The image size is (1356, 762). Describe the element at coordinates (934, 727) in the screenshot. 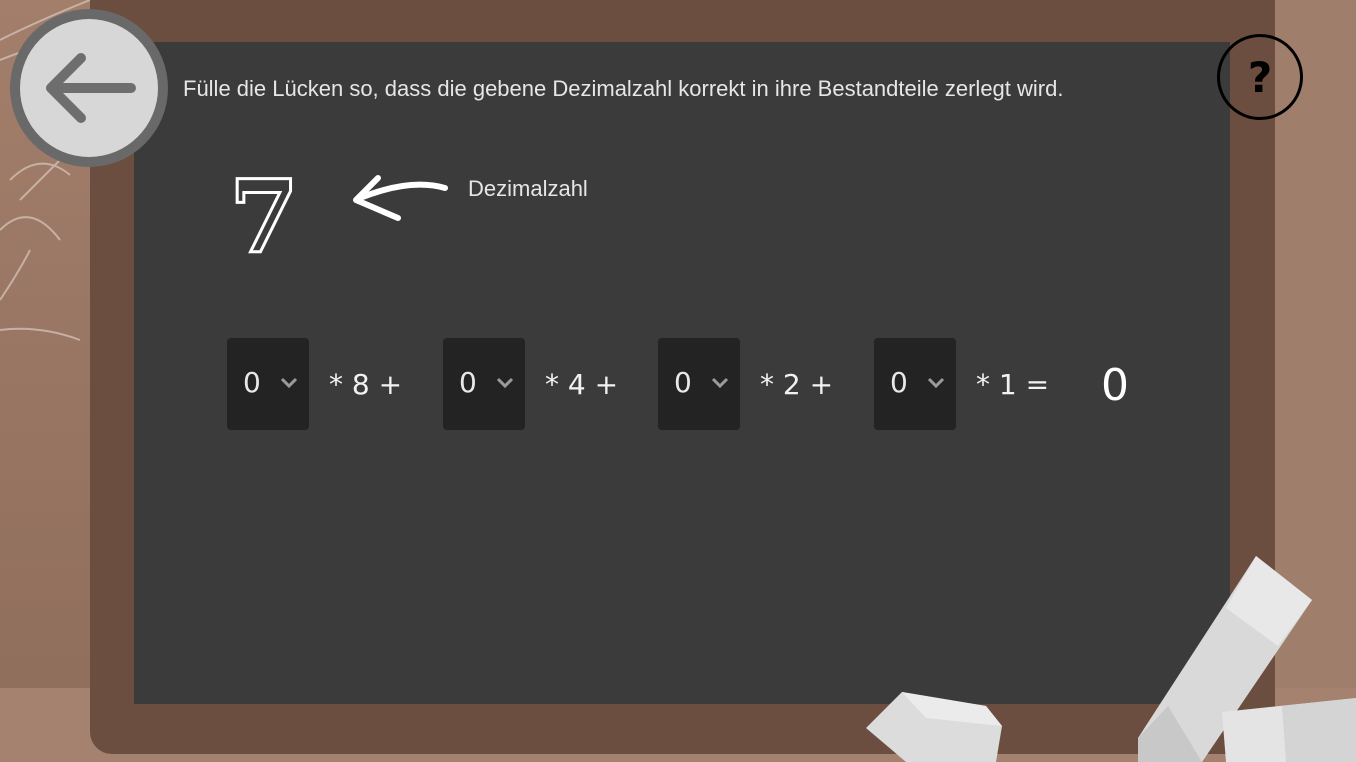

I see `chalk-piece-small` at that location.